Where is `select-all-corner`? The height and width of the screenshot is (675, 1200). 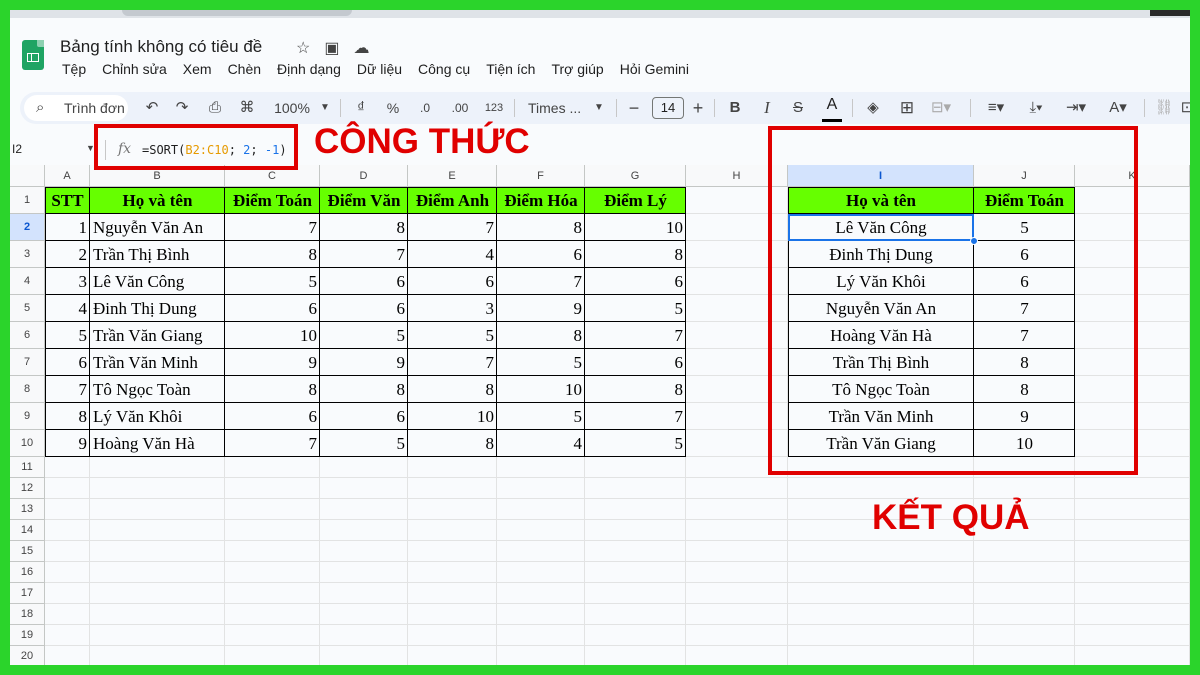 select-all-corner is located at coordinates (27, 176).